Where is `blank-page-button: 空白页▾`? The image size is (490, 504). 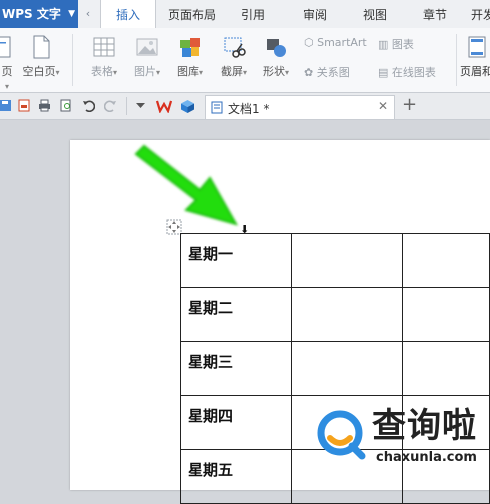
blank-page-button: 空白页▾ is located at coordinates (41, 56).